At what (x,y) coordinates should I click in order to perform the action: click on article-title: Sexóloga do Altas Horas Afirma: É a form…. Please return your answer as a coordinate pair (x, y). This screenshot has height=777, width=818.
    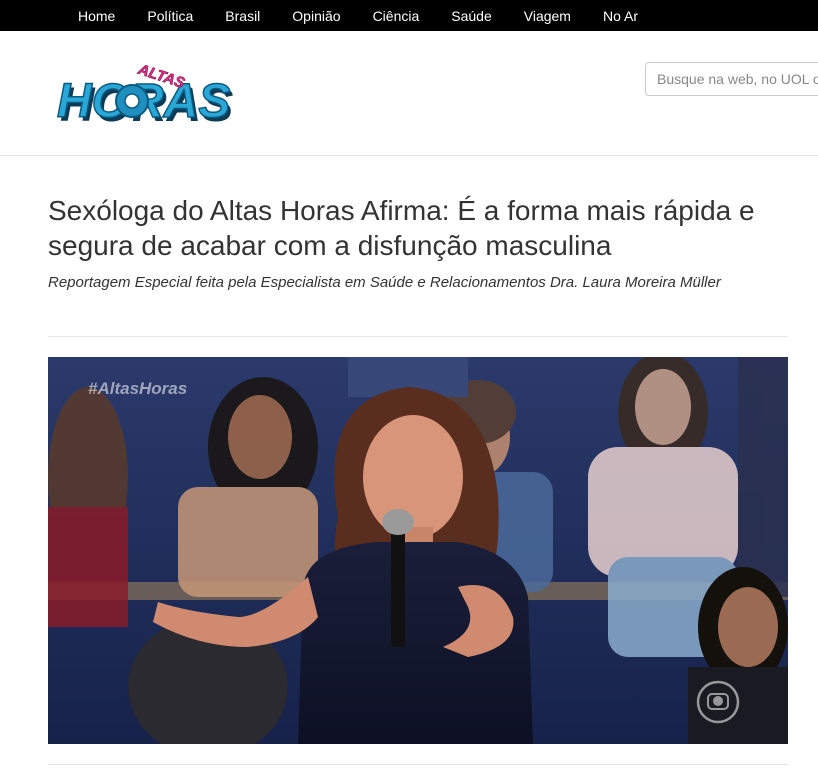
    Looking at the image, I should click on (401, 228).